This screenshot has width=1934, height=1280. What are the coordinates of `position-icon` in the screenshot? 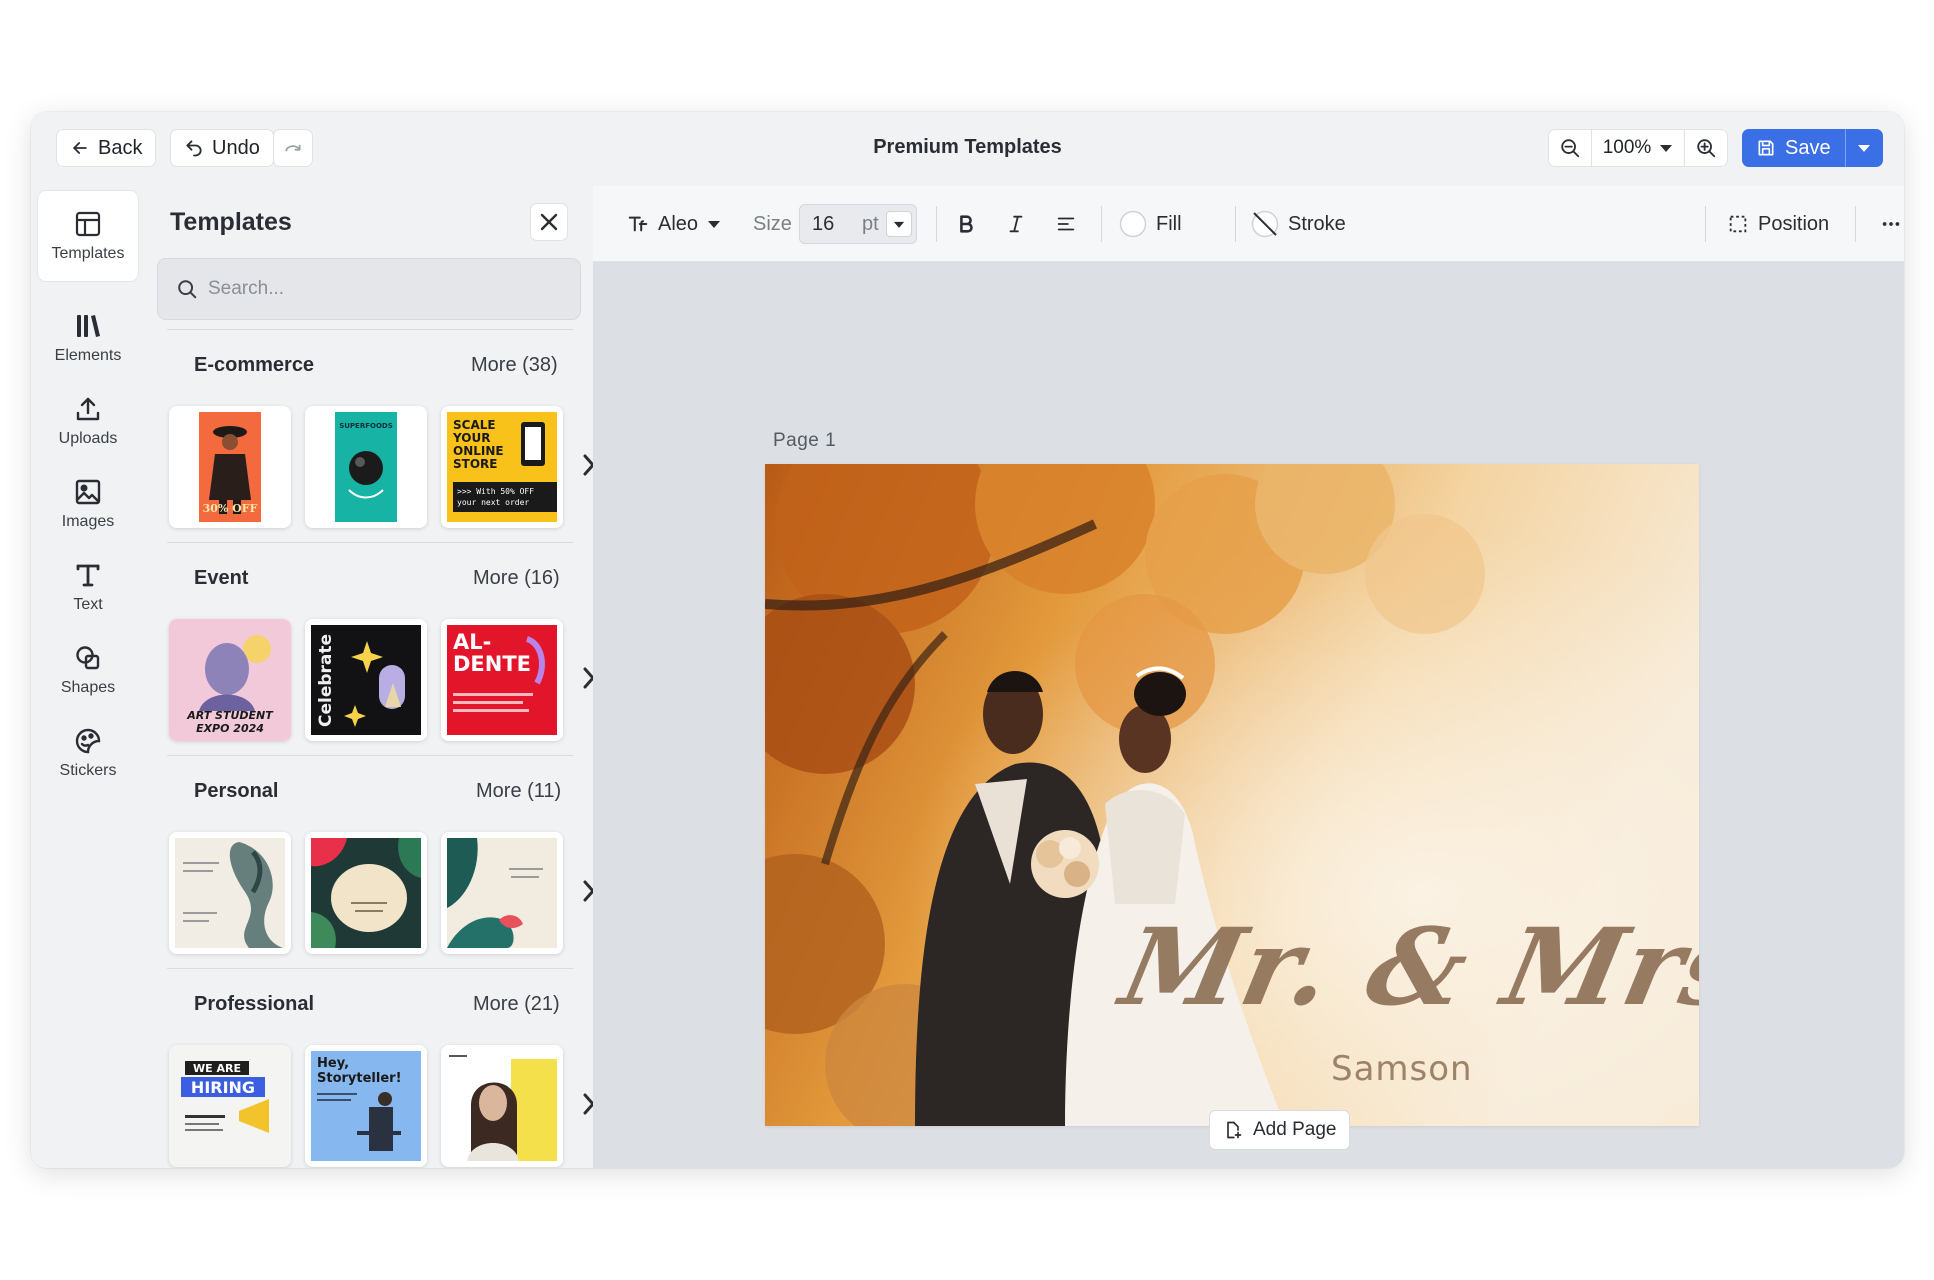 It's located at (1738, 224).